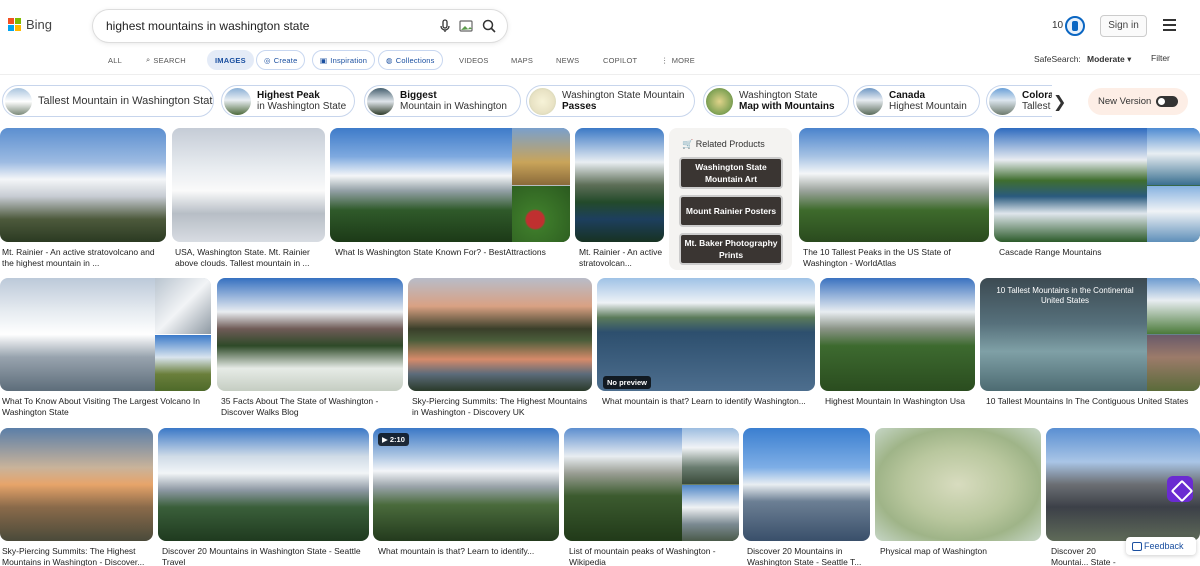  What do you see at coordinates (1075, 26) in the screenshot?
I see `rewards-icon` at bounding box center [1075, 26].